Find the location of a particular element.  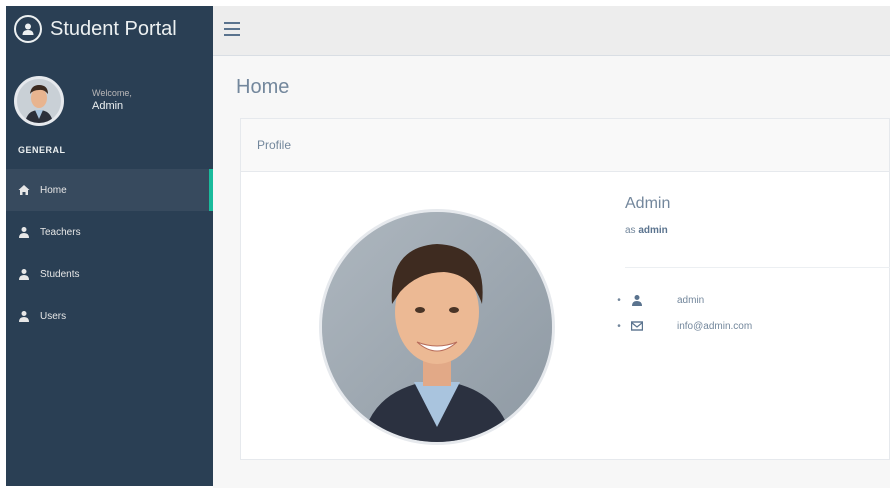

sidebar-item-teachers: Teachers is located at coordinates (109, 232).